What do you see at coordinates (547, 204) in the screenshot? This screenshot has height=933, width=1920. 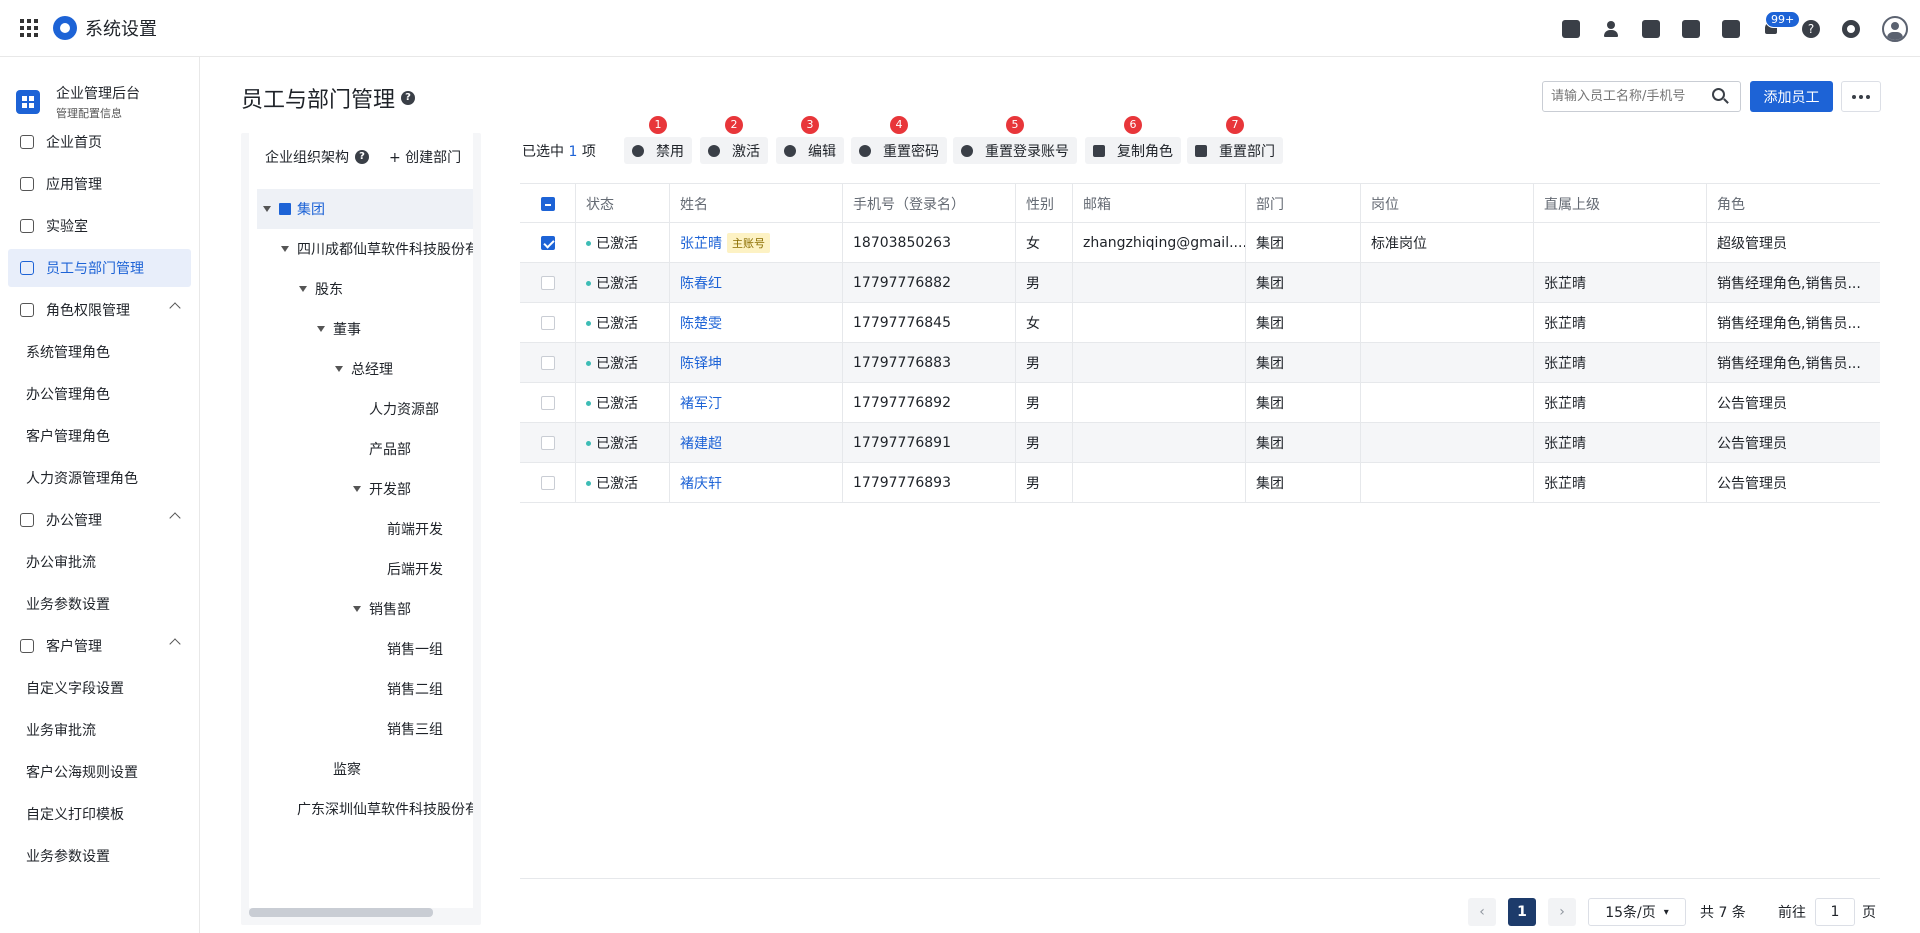 I see `select-all-checkbox` at bounding box center [547, 204].